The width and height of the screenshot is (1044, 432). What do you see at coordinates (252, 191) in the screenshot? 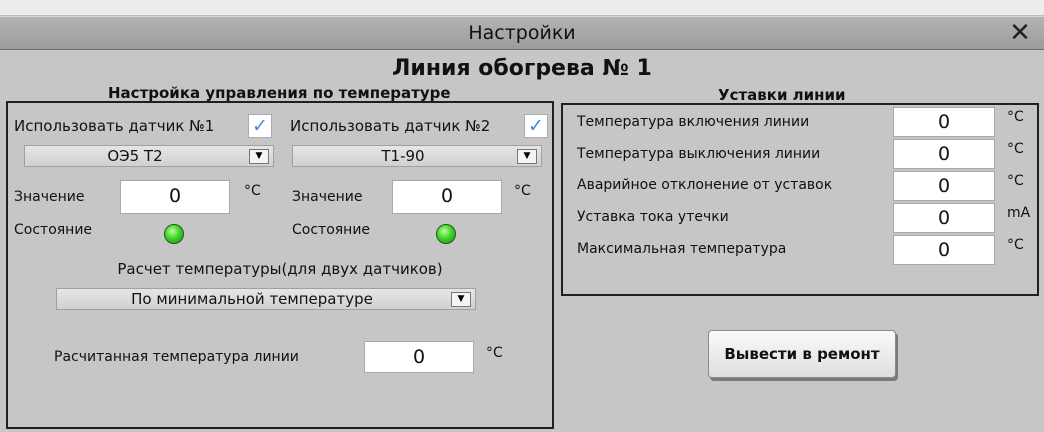
I see `sensor1-unit: °C` at bounding box center [252, 191].